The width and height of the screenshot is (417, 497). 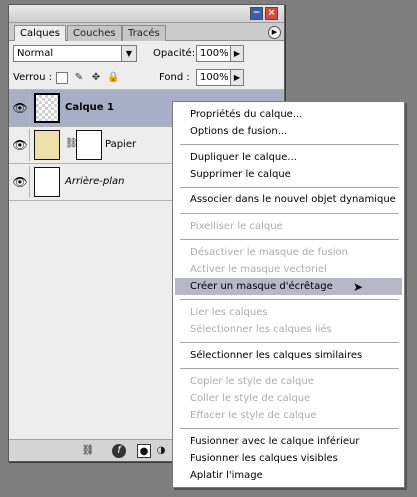 I want to click on layer-name: Papier, so click(x=121, y=144).